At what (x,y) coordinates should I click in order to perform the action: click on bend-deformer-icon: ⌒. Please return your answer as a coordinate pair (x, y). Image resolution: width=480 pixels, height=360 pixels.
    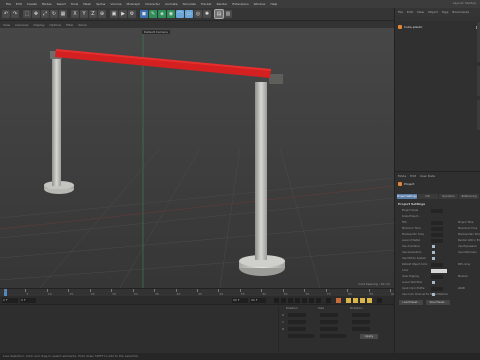
    Looking at the image, I should click on (180, 14).